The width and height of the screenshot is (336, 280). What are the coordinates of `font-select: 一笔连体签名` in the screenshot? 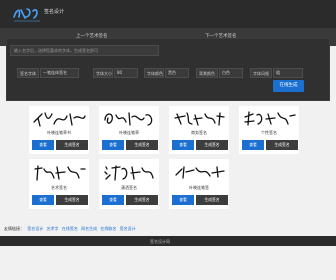 It's located at (59, 73).